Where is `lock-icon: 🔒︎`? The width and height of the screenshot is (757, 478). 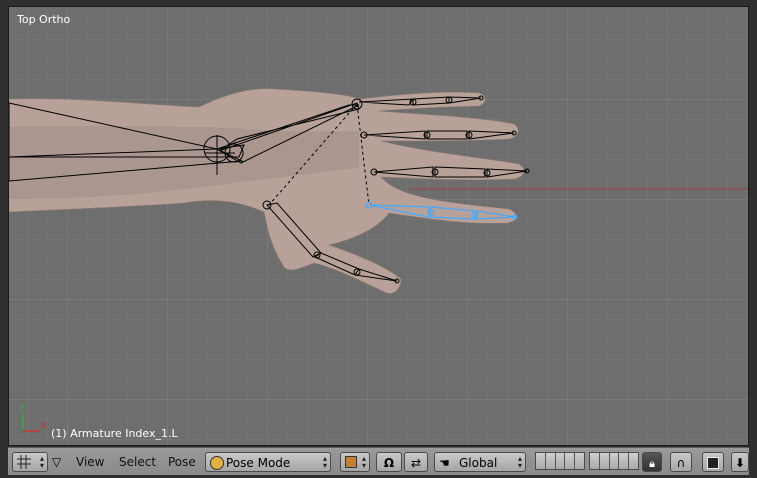 lock-icon: 🔒︎ is located at coordinates (652, 463).